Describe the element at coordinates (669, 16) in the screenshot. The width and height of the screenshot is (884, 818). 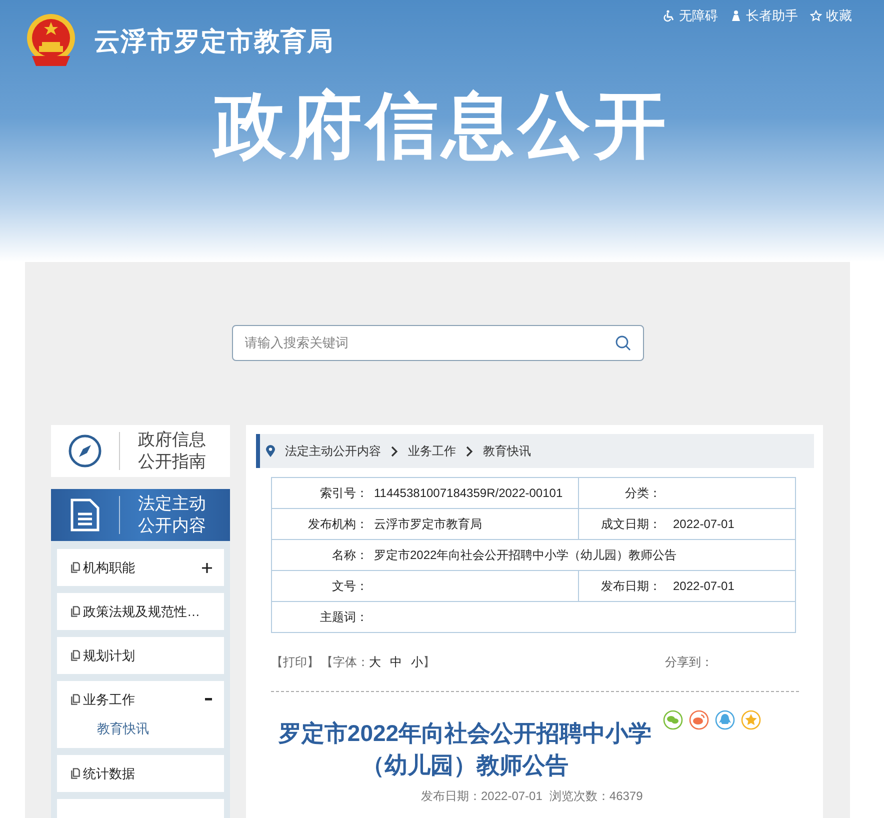
I see `wheelchair-icon` at that location.